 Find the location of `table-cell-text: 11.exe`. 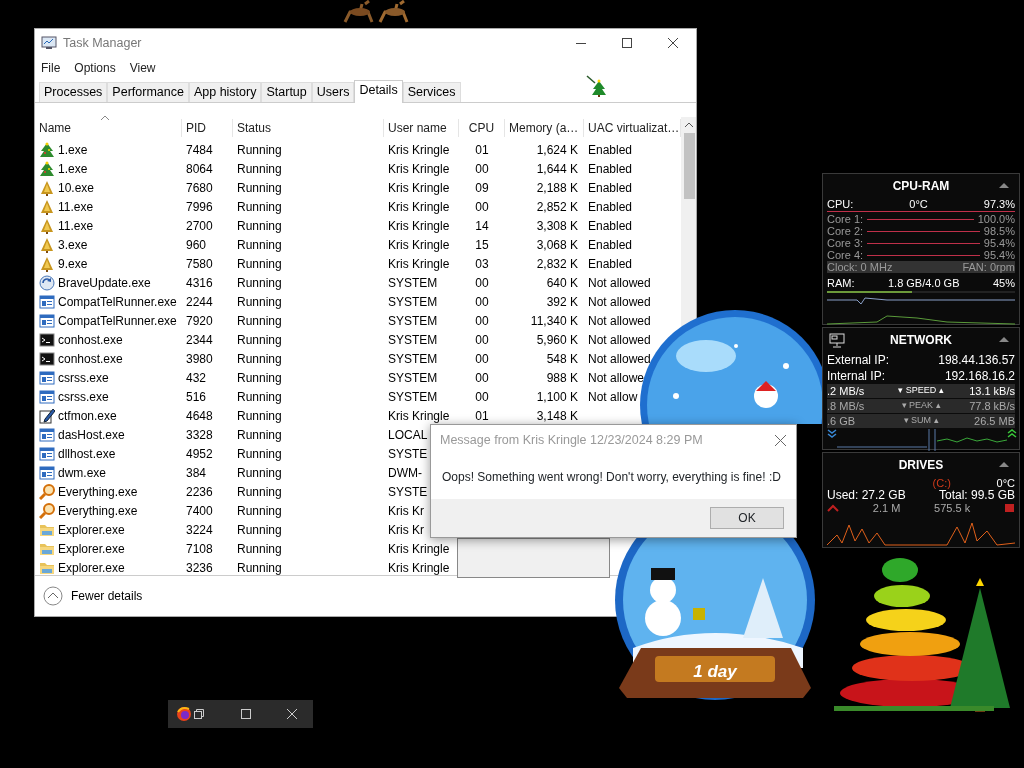

table-cell-text: 11.exe is located at coordinates (76, 207).